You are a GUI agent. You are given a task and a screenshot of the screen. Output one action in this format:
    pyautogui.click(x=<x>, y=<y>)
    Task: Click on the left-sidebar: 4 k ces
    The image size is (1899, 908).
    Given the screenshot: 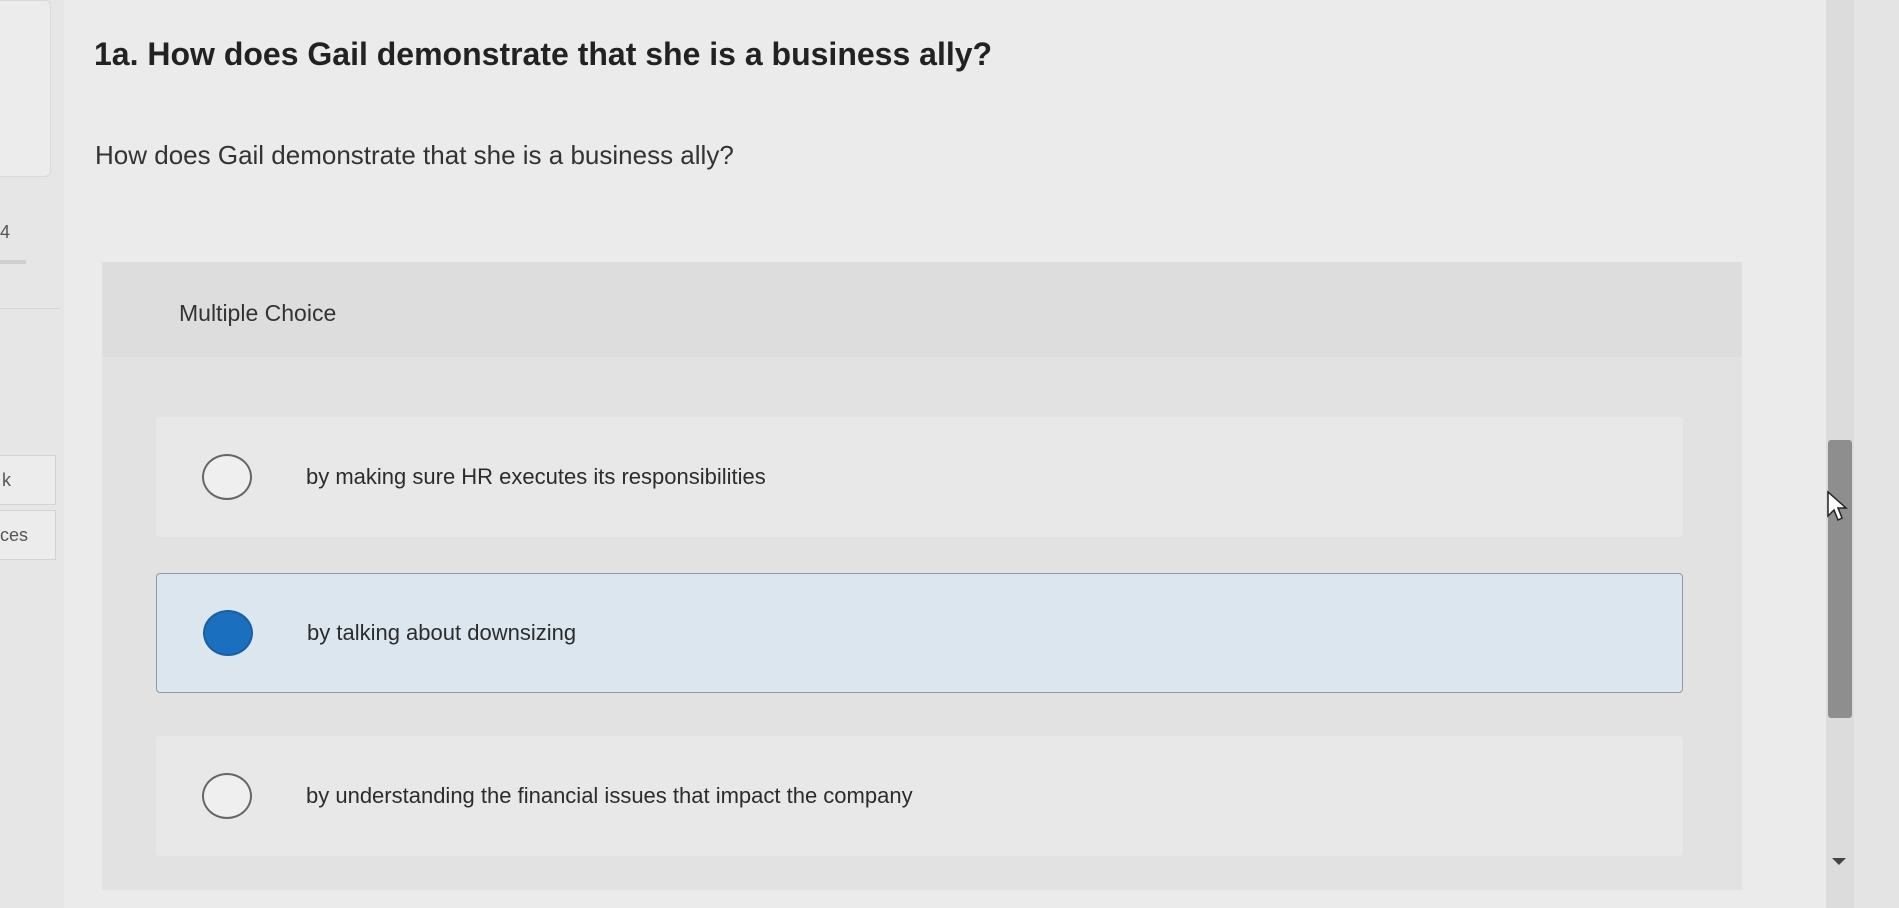 What is the action you would take?
    pyautogui.click(x=32, y=454)
    